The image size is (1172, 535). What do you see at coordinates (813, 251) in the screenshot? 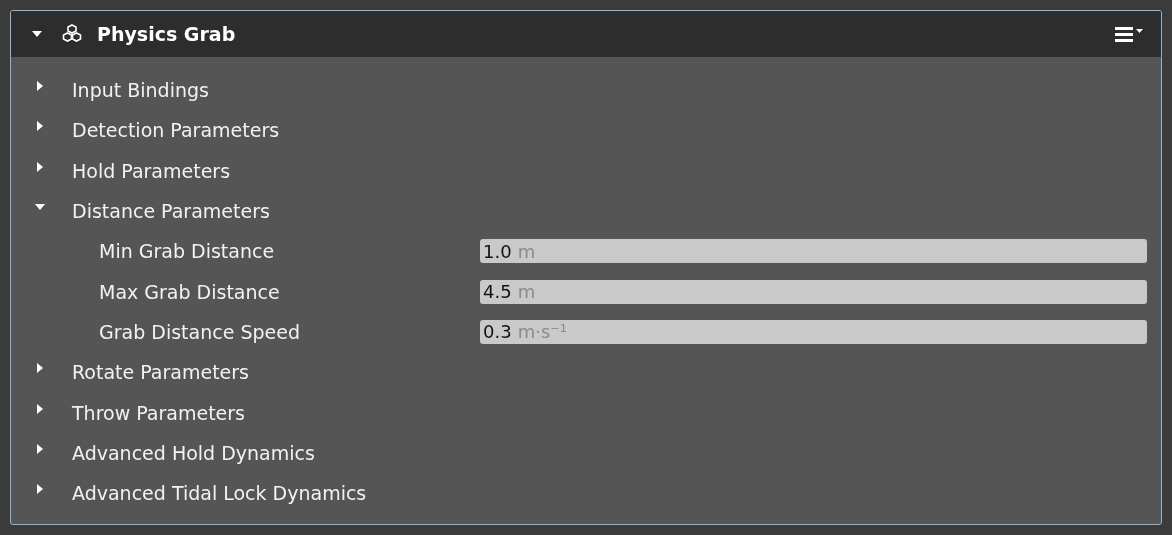
I see `number-field: 1.0 m` at bounding box center [813, 251].